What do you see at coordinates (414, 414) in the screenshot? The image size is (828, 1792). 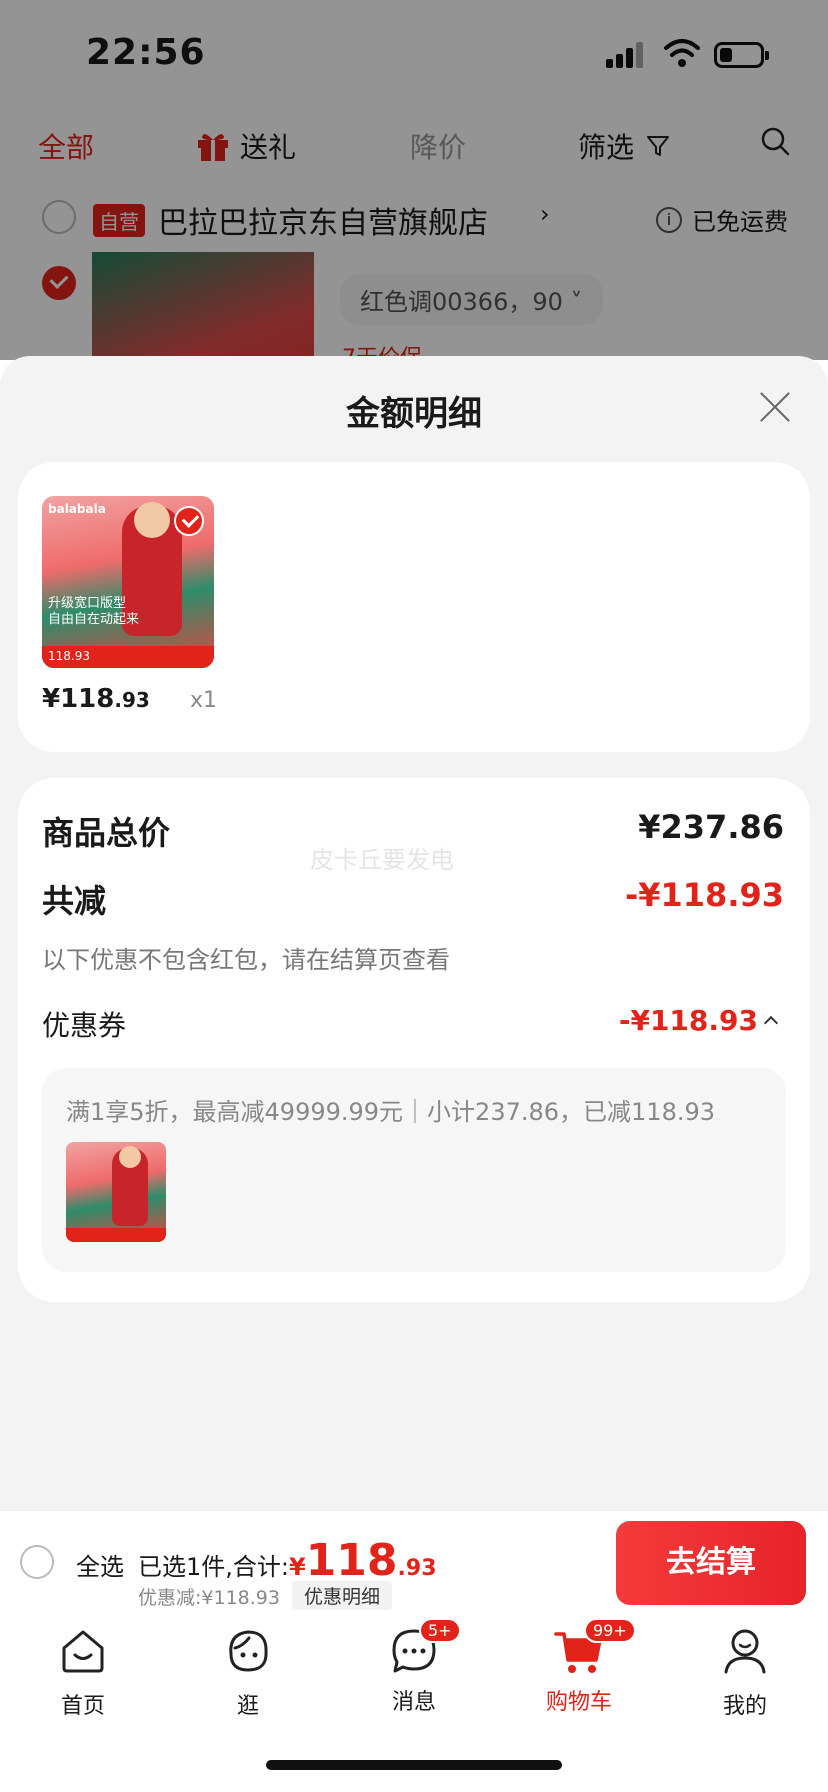 I see `sheet-title: 金额明细` at bounding box center [414, 414].